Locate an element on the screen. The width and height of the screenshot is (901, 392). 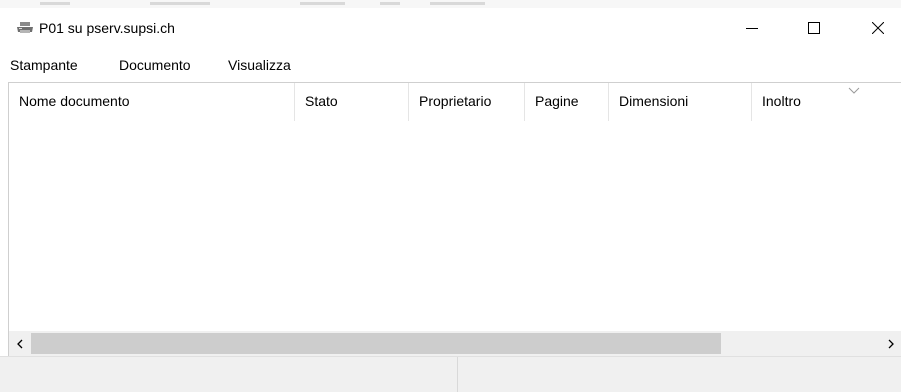
chevron-left-icon is located at coordinates (20, 344).